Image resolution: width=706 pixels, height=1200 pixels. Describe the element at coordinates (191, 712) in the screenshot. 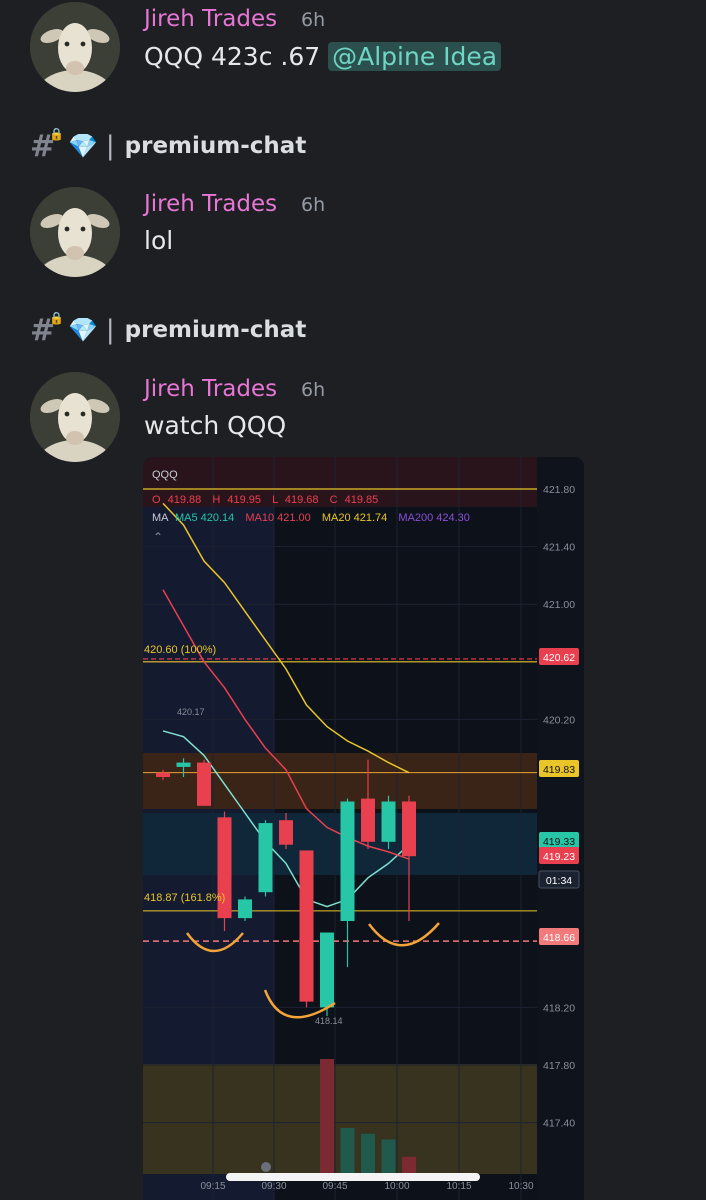

I see `high-annotation: 420.17` at that location.